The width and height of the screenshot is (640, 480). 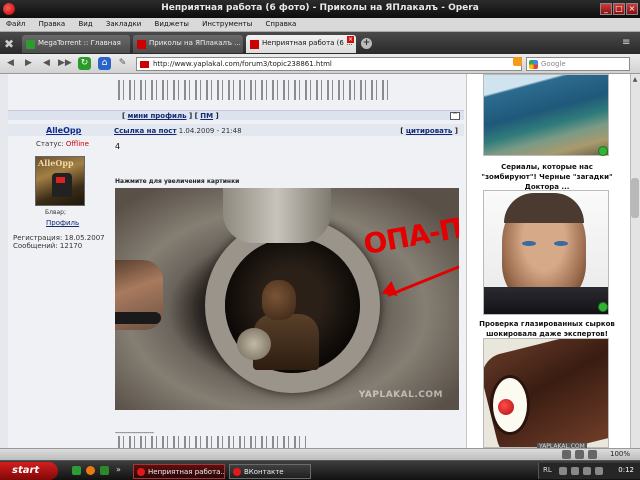 I want to click on clock: 0:12, so click(x=626, y=470).